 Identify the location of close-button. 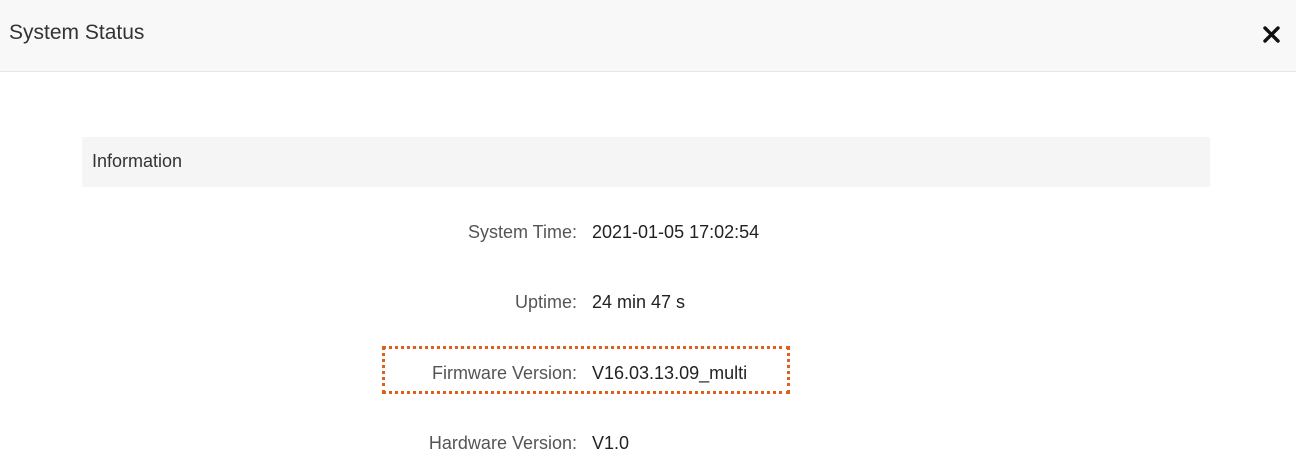
(1272, 34).